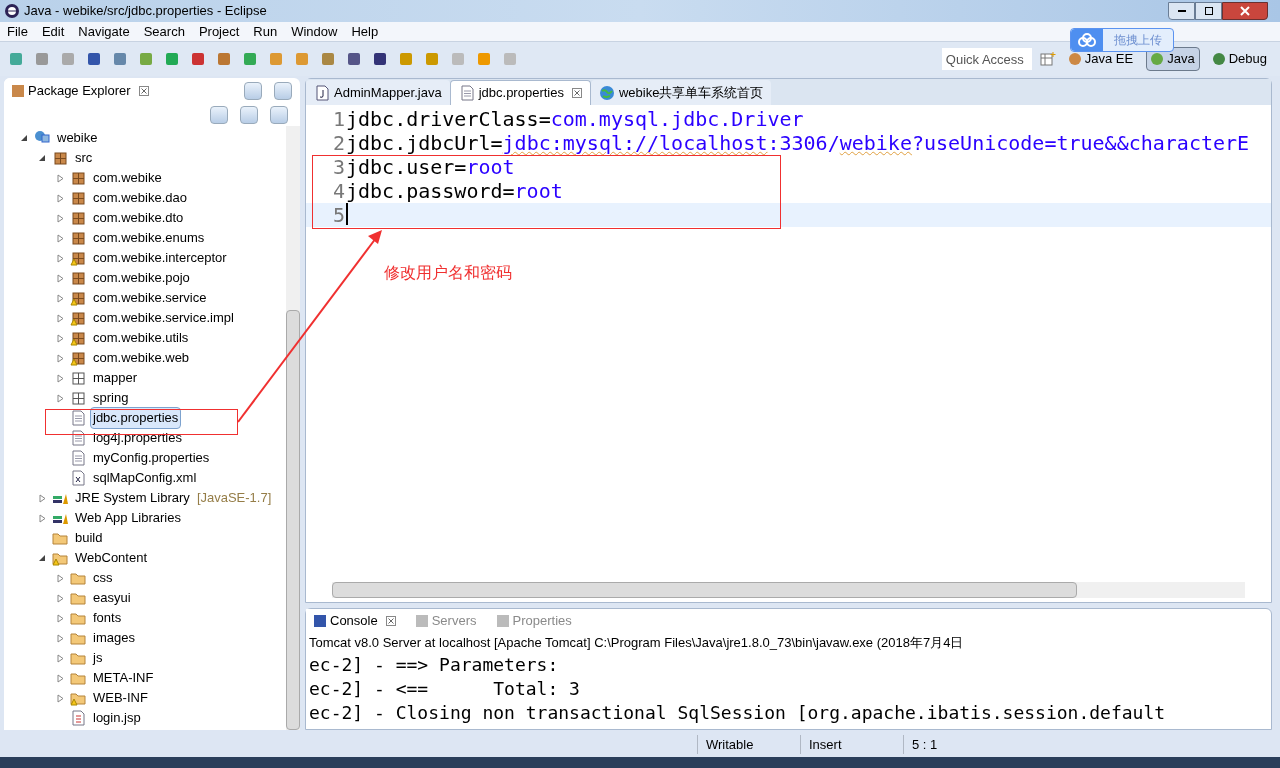 Image resolution: width=1280 pixels, height=768 pixels. I want to click on tree-item: jdbc.properties, so click(136, 418).